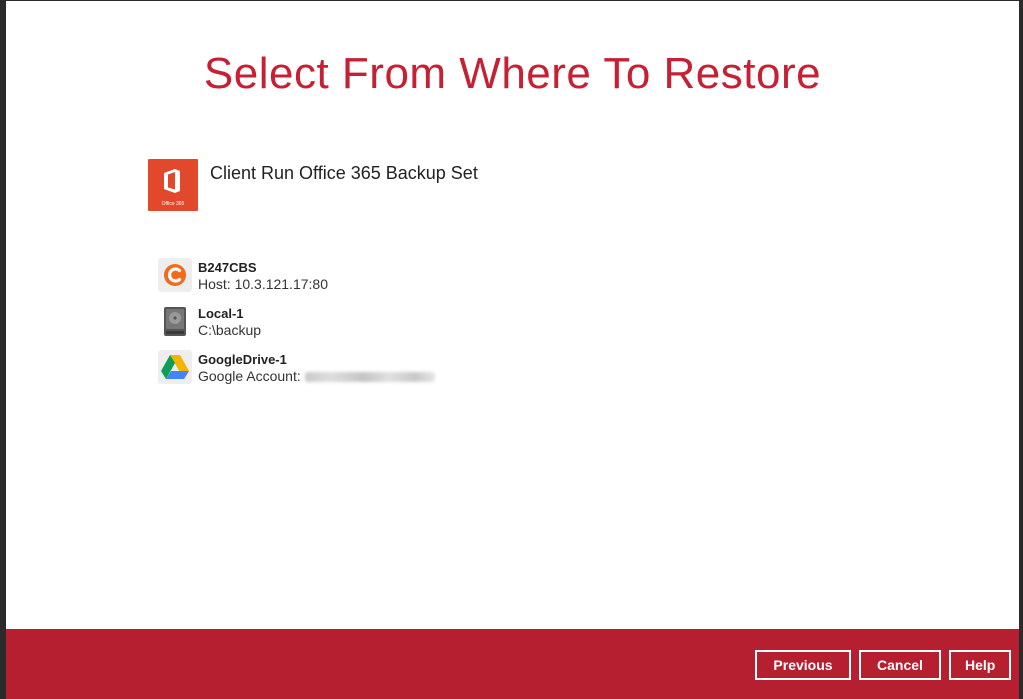 The width and height of the screenshot is (1023, 699). What do you see at coordinates (263, 284) in the screenshot?
I see `destination-detail: Host: 10.3.121.17:80` at bounding box center [263, 284].